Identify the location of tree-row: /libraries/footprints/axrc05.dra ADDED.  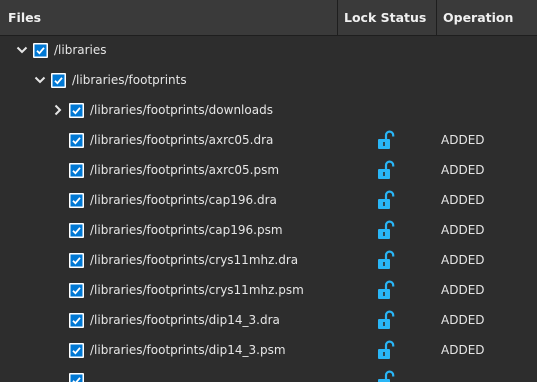
(268, 141).